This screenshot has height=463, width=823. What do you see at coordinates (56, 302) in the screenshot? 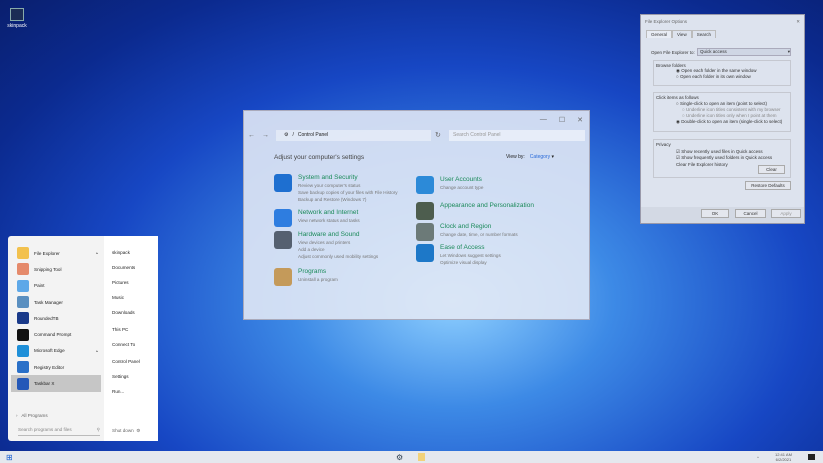
I see `start-item: Task Manager` at bounding box center [56, 302].